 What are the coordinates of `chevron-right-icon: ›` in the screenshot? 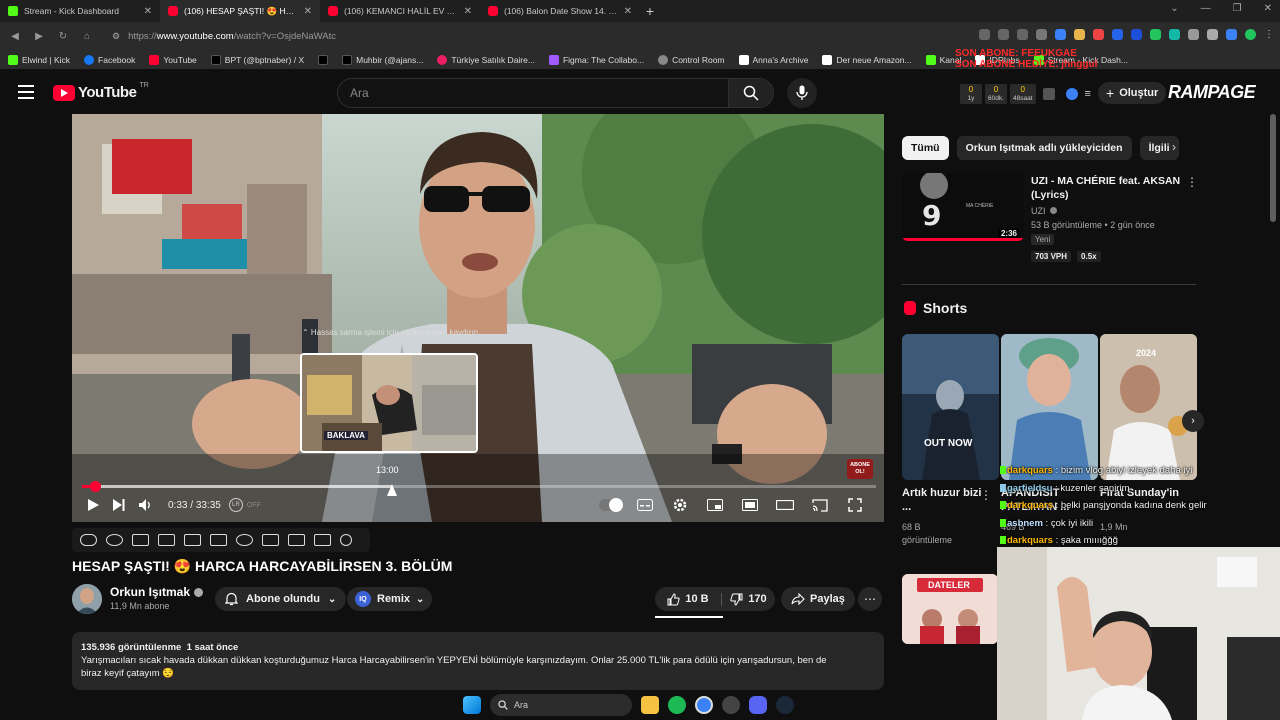 It's located at (1174, 147).